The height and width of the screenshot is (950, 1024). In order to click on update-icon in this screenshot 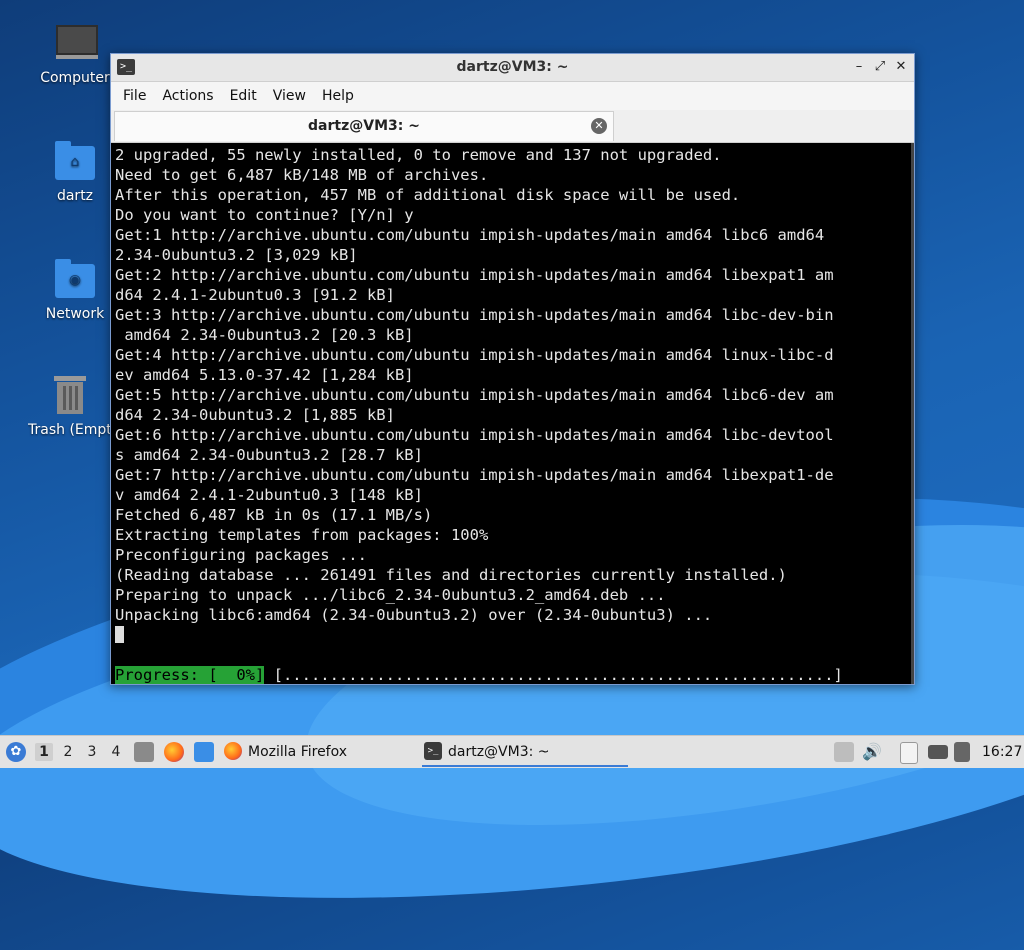, I will do `click(844, 752)`.